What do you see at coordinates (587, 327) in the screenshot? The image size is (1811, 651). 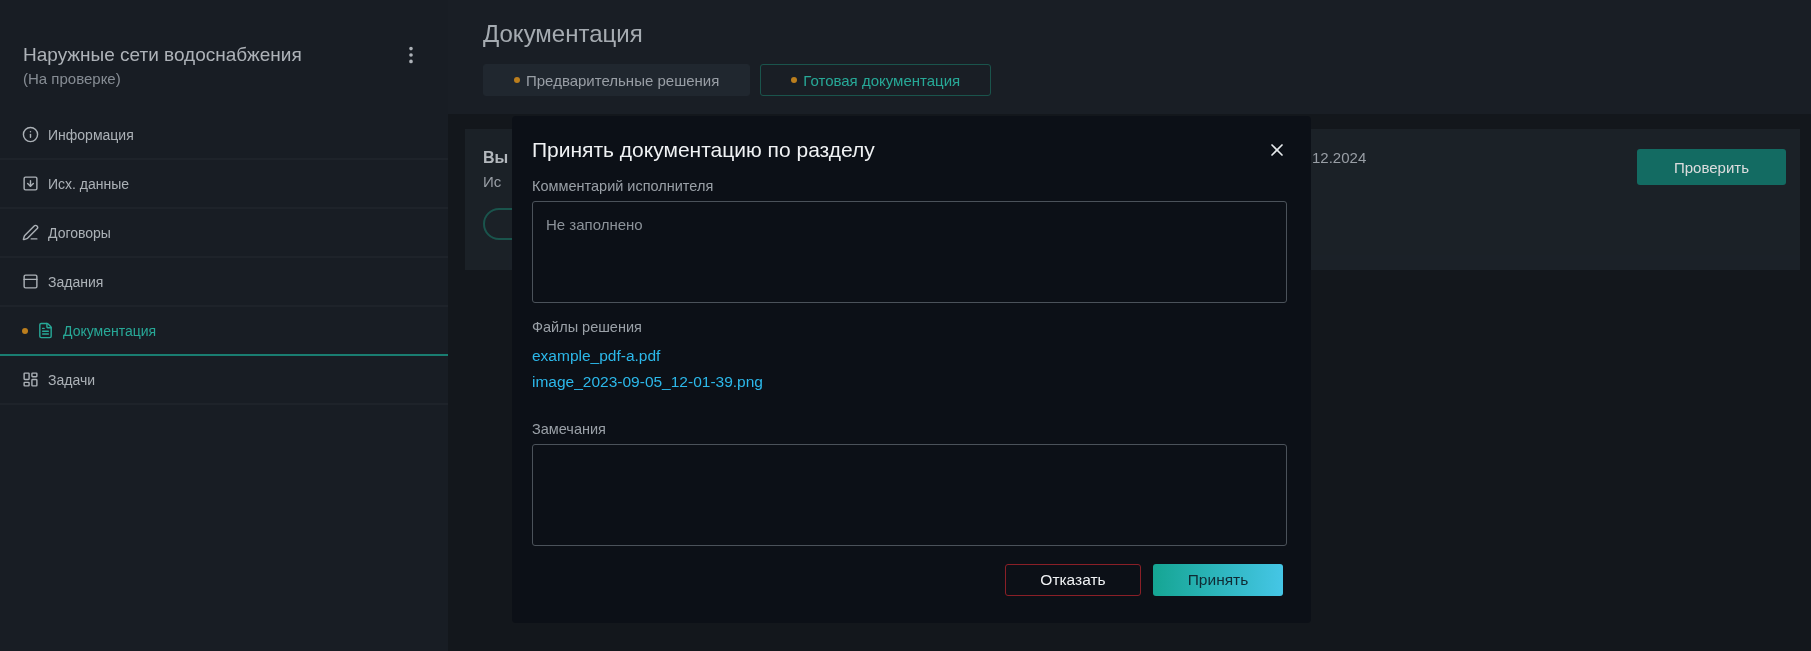 I see `field-label: Файлы решения` at bounding box center [587, 327].